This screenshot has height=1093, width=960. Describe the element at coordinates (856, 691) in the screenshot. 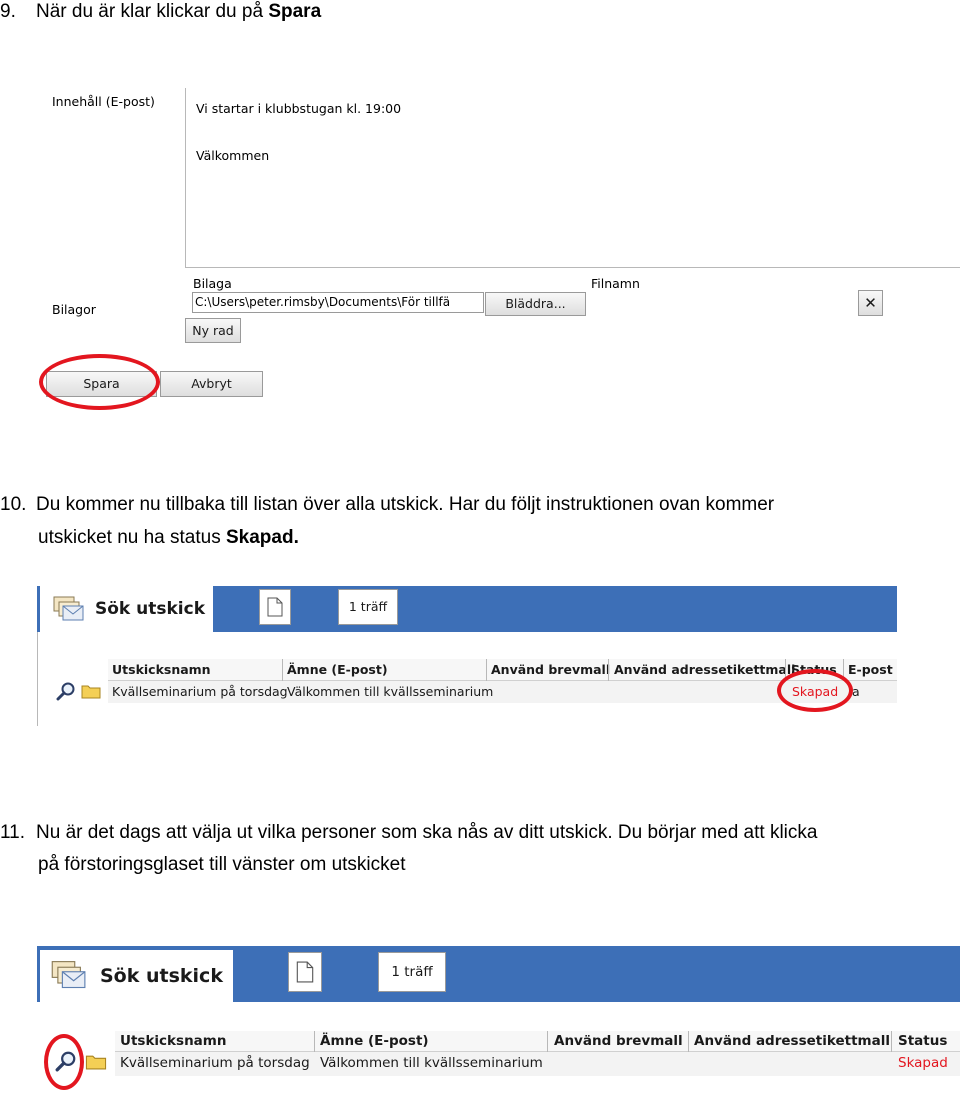

I see `row-email: a` at that location.